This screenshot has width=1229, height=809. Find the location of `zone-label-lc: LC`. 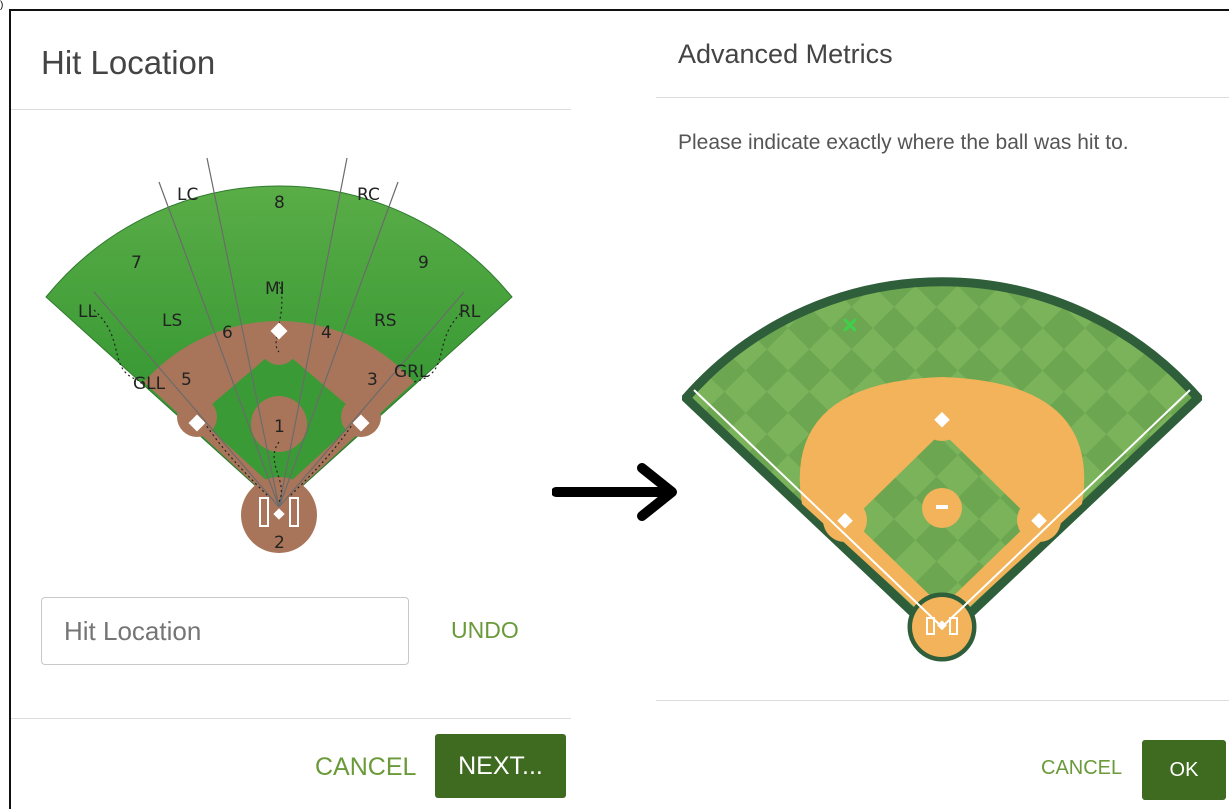

zone-label-lc: LC is located at coordinates (187, 195).